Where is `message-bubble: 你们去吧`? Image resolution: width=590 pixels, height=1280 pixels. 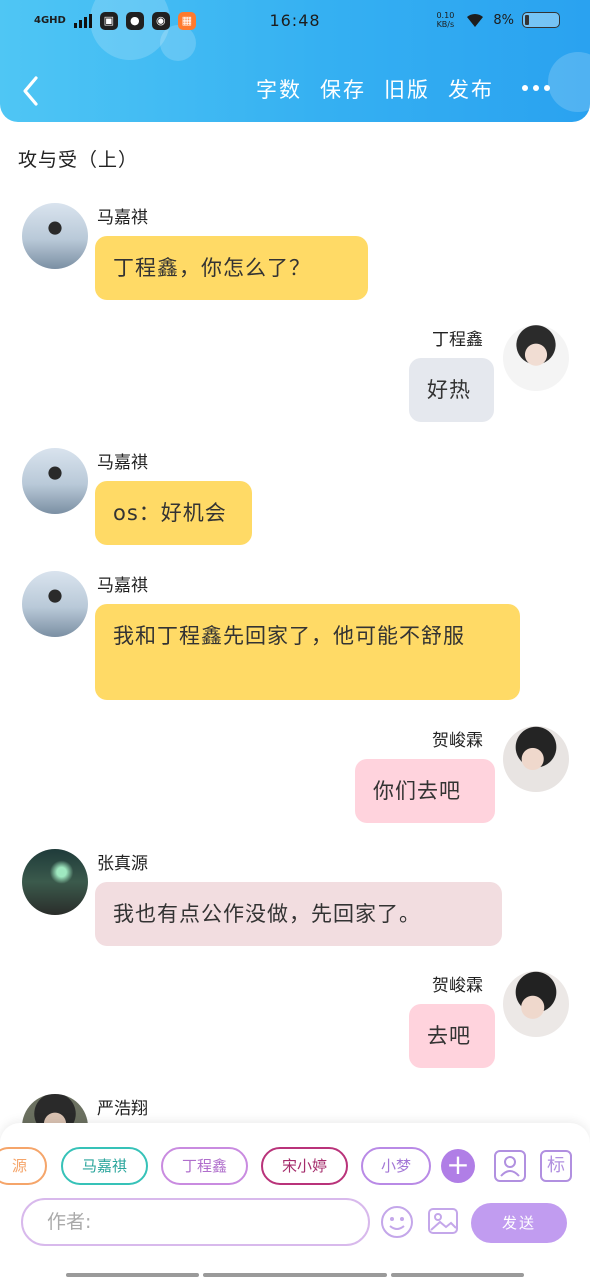
message-bubble: 你们去吧 is located at coordinates (425, 791).